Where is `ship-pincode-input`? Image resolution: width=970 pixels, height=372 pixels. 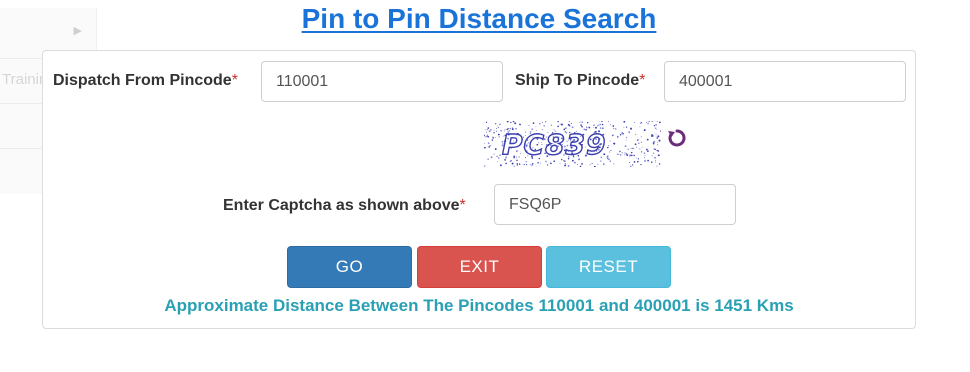 ship-pincode-input is located at coordinates (785, 81).